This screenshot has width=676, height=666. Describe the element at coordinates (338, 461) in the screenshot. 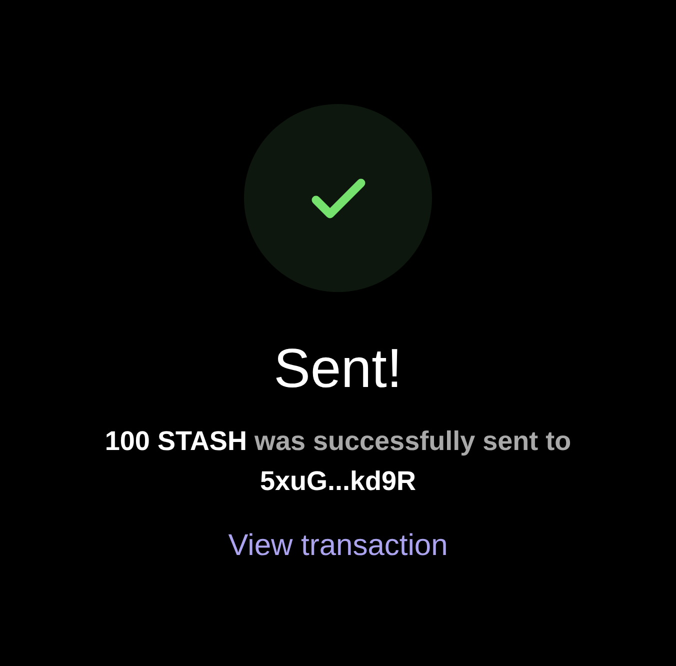

I see `sent-message: 100 STASH was successfully sent to 5xuG...kd9R` at that location.